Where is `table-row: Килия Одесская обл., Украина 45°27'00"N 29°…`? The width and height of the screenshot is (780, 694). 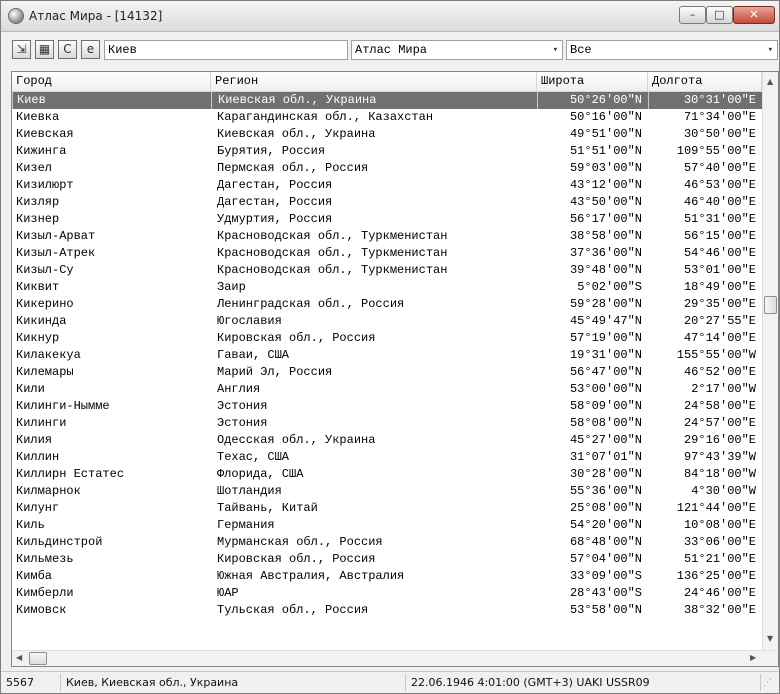 table-row: Килия Одесская обл., Украина 45°27'00"N 29°… is located at coordinates (387, 440).